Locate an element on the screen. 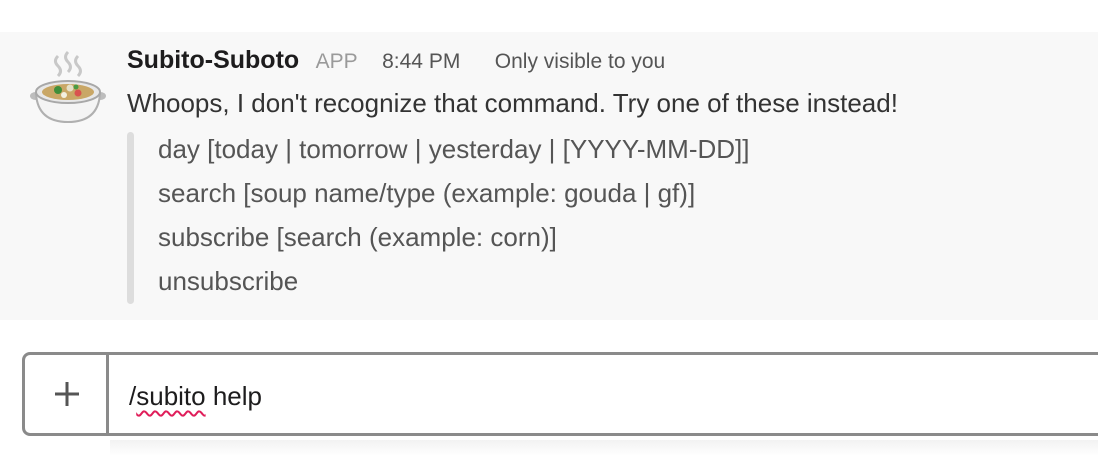  plus-icon is located at coordinates (67, 394).